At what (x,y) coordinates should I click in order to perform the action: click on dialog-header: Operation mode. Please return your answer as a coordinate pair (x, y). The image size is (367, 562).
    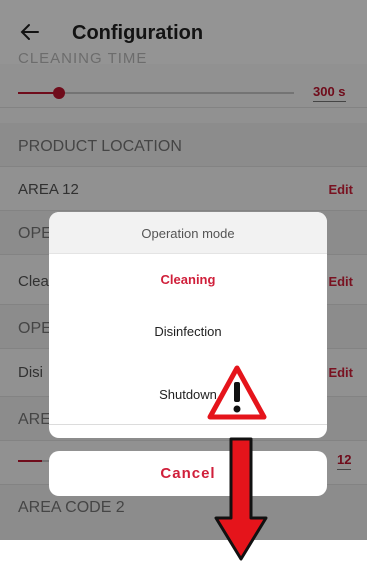
    Looking at the image, I should click on (188, 233).